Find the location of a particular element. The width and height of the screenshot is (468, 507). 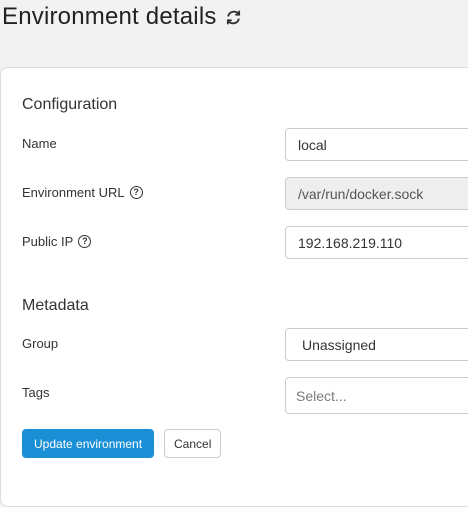

tags-label: Tags is located at coordinates (35, 392).